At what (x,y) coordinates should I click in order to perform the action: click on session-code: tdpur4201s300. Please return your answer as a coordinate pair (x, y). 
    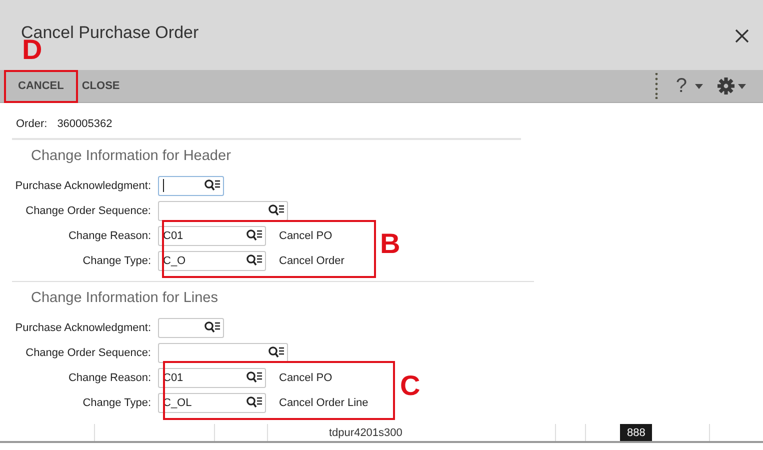
    Looking at the image, I should click on (365, 432).